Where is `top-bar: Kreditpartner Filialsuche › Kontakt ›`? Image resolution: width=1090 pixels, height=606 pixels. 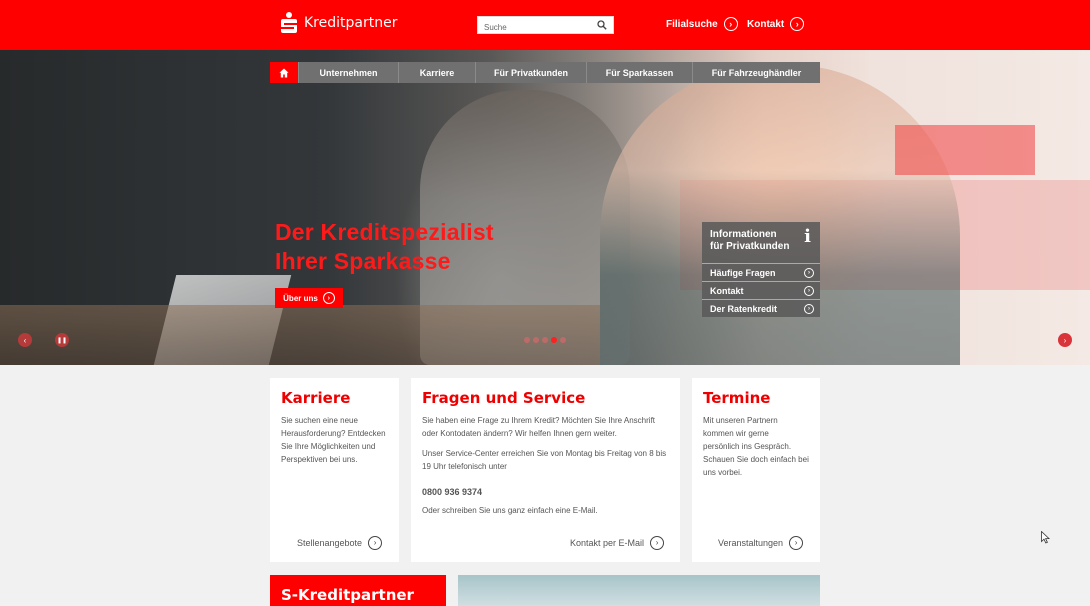
top-bar: Kreditpartner Filialsuche › Kontakt › is located at coordinates (545, 25).